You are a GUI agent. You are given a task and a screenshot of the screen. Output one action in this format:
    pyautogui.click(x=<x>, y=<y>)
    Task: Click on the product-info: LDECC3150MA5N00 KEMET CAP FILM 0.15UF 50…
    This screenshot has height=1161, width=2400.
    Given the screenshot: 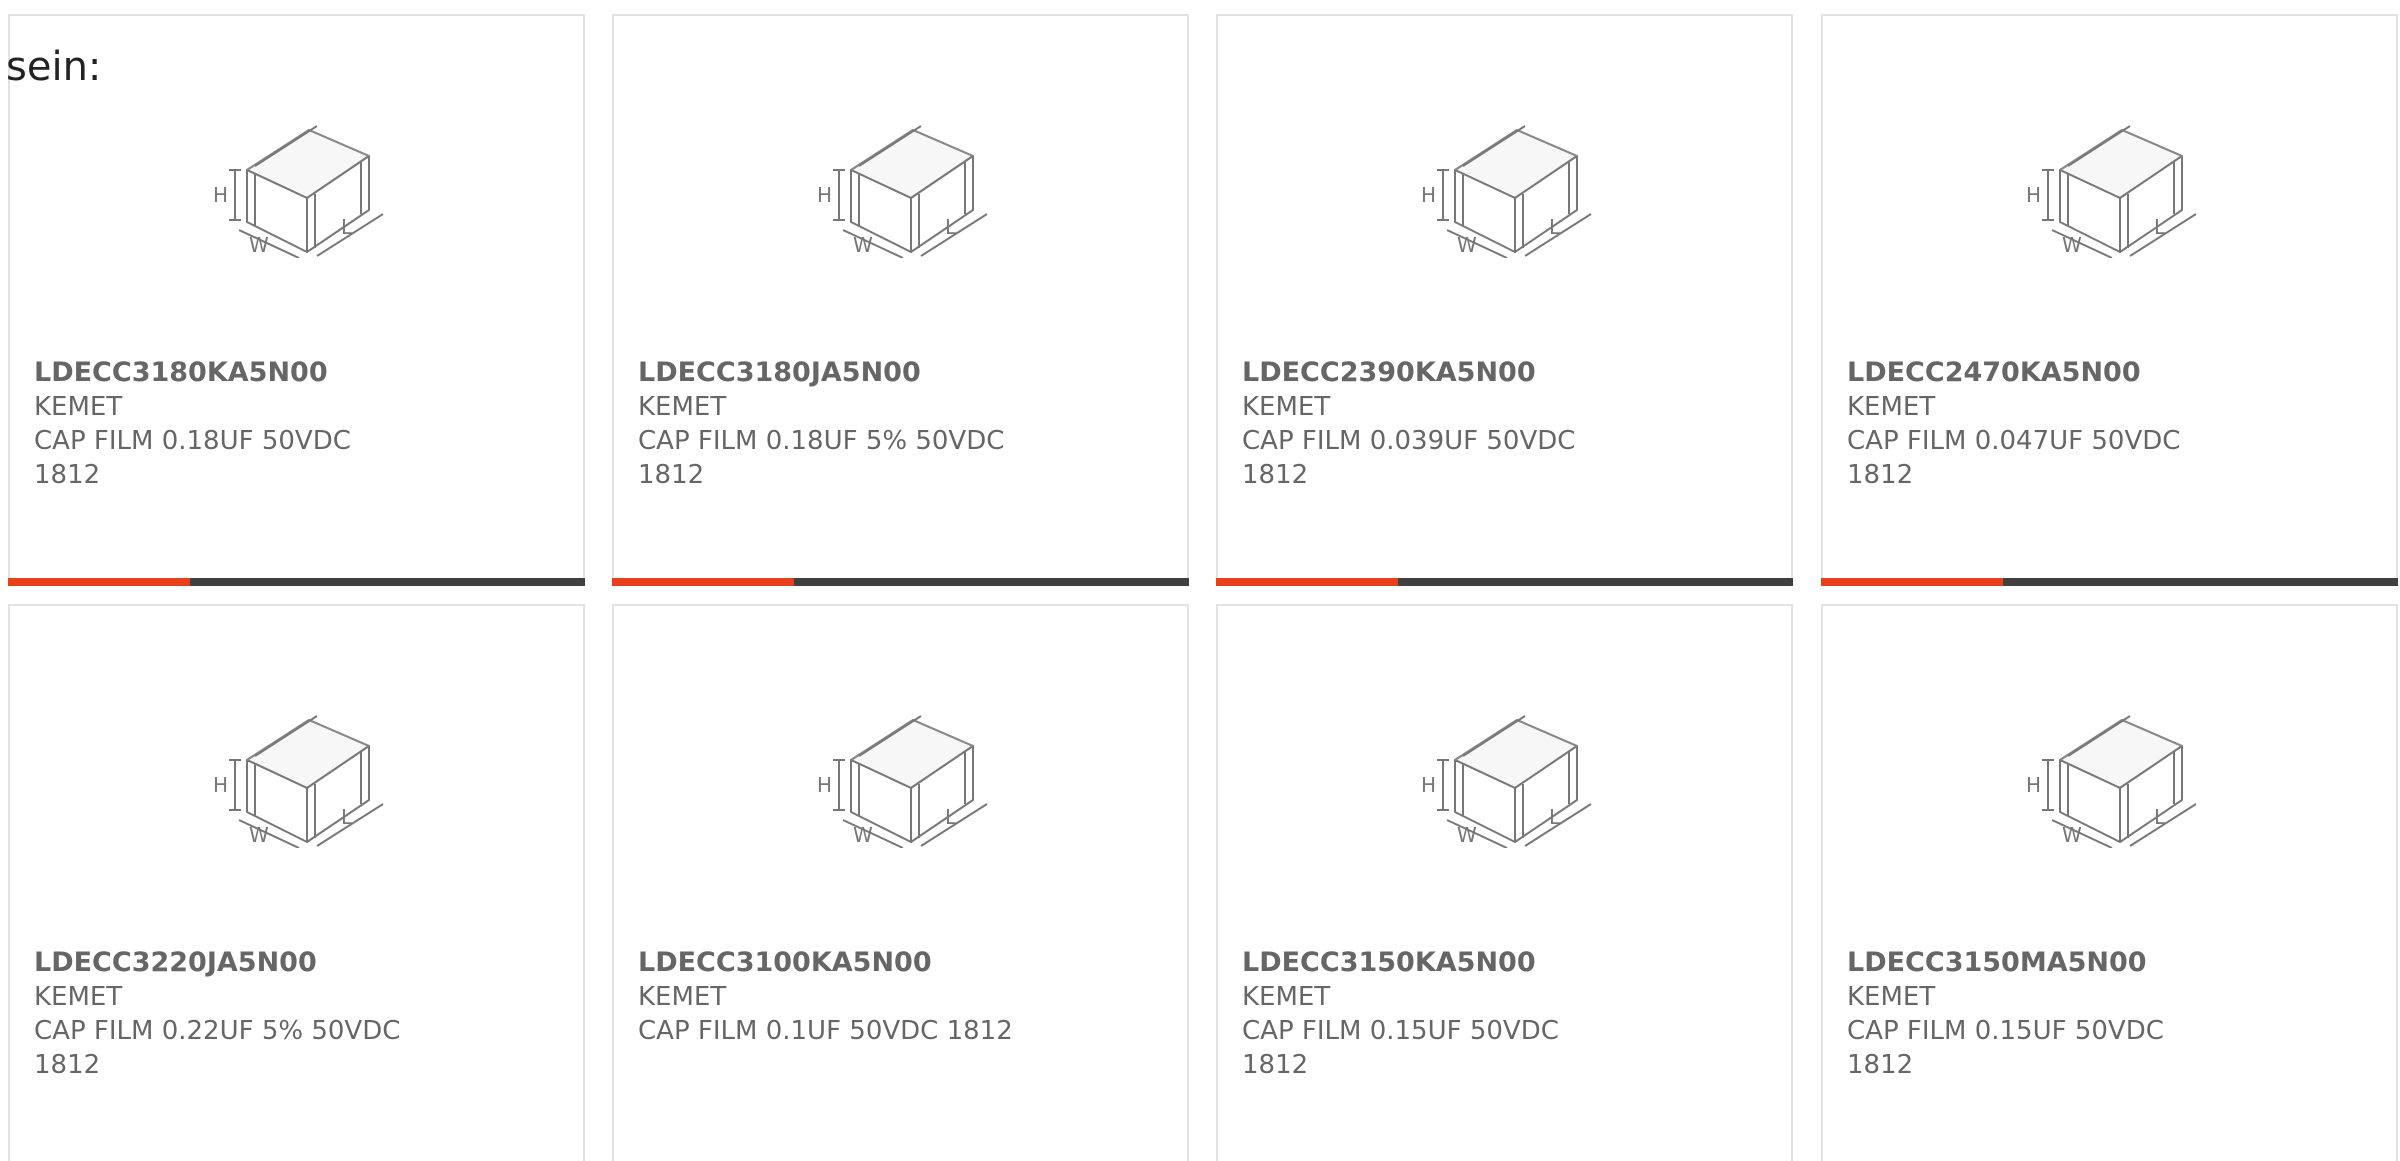 What is the action you would take?
    pyautogui.click(x=2042, y=1014)
    